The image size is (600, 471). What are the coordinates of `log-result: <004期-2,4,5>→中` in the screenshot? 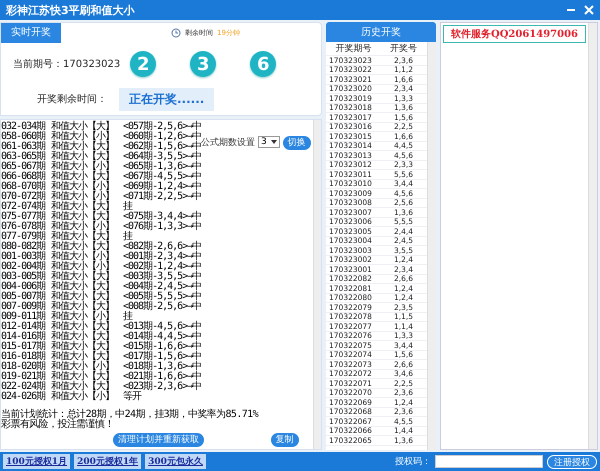 It's located at (162, 287).